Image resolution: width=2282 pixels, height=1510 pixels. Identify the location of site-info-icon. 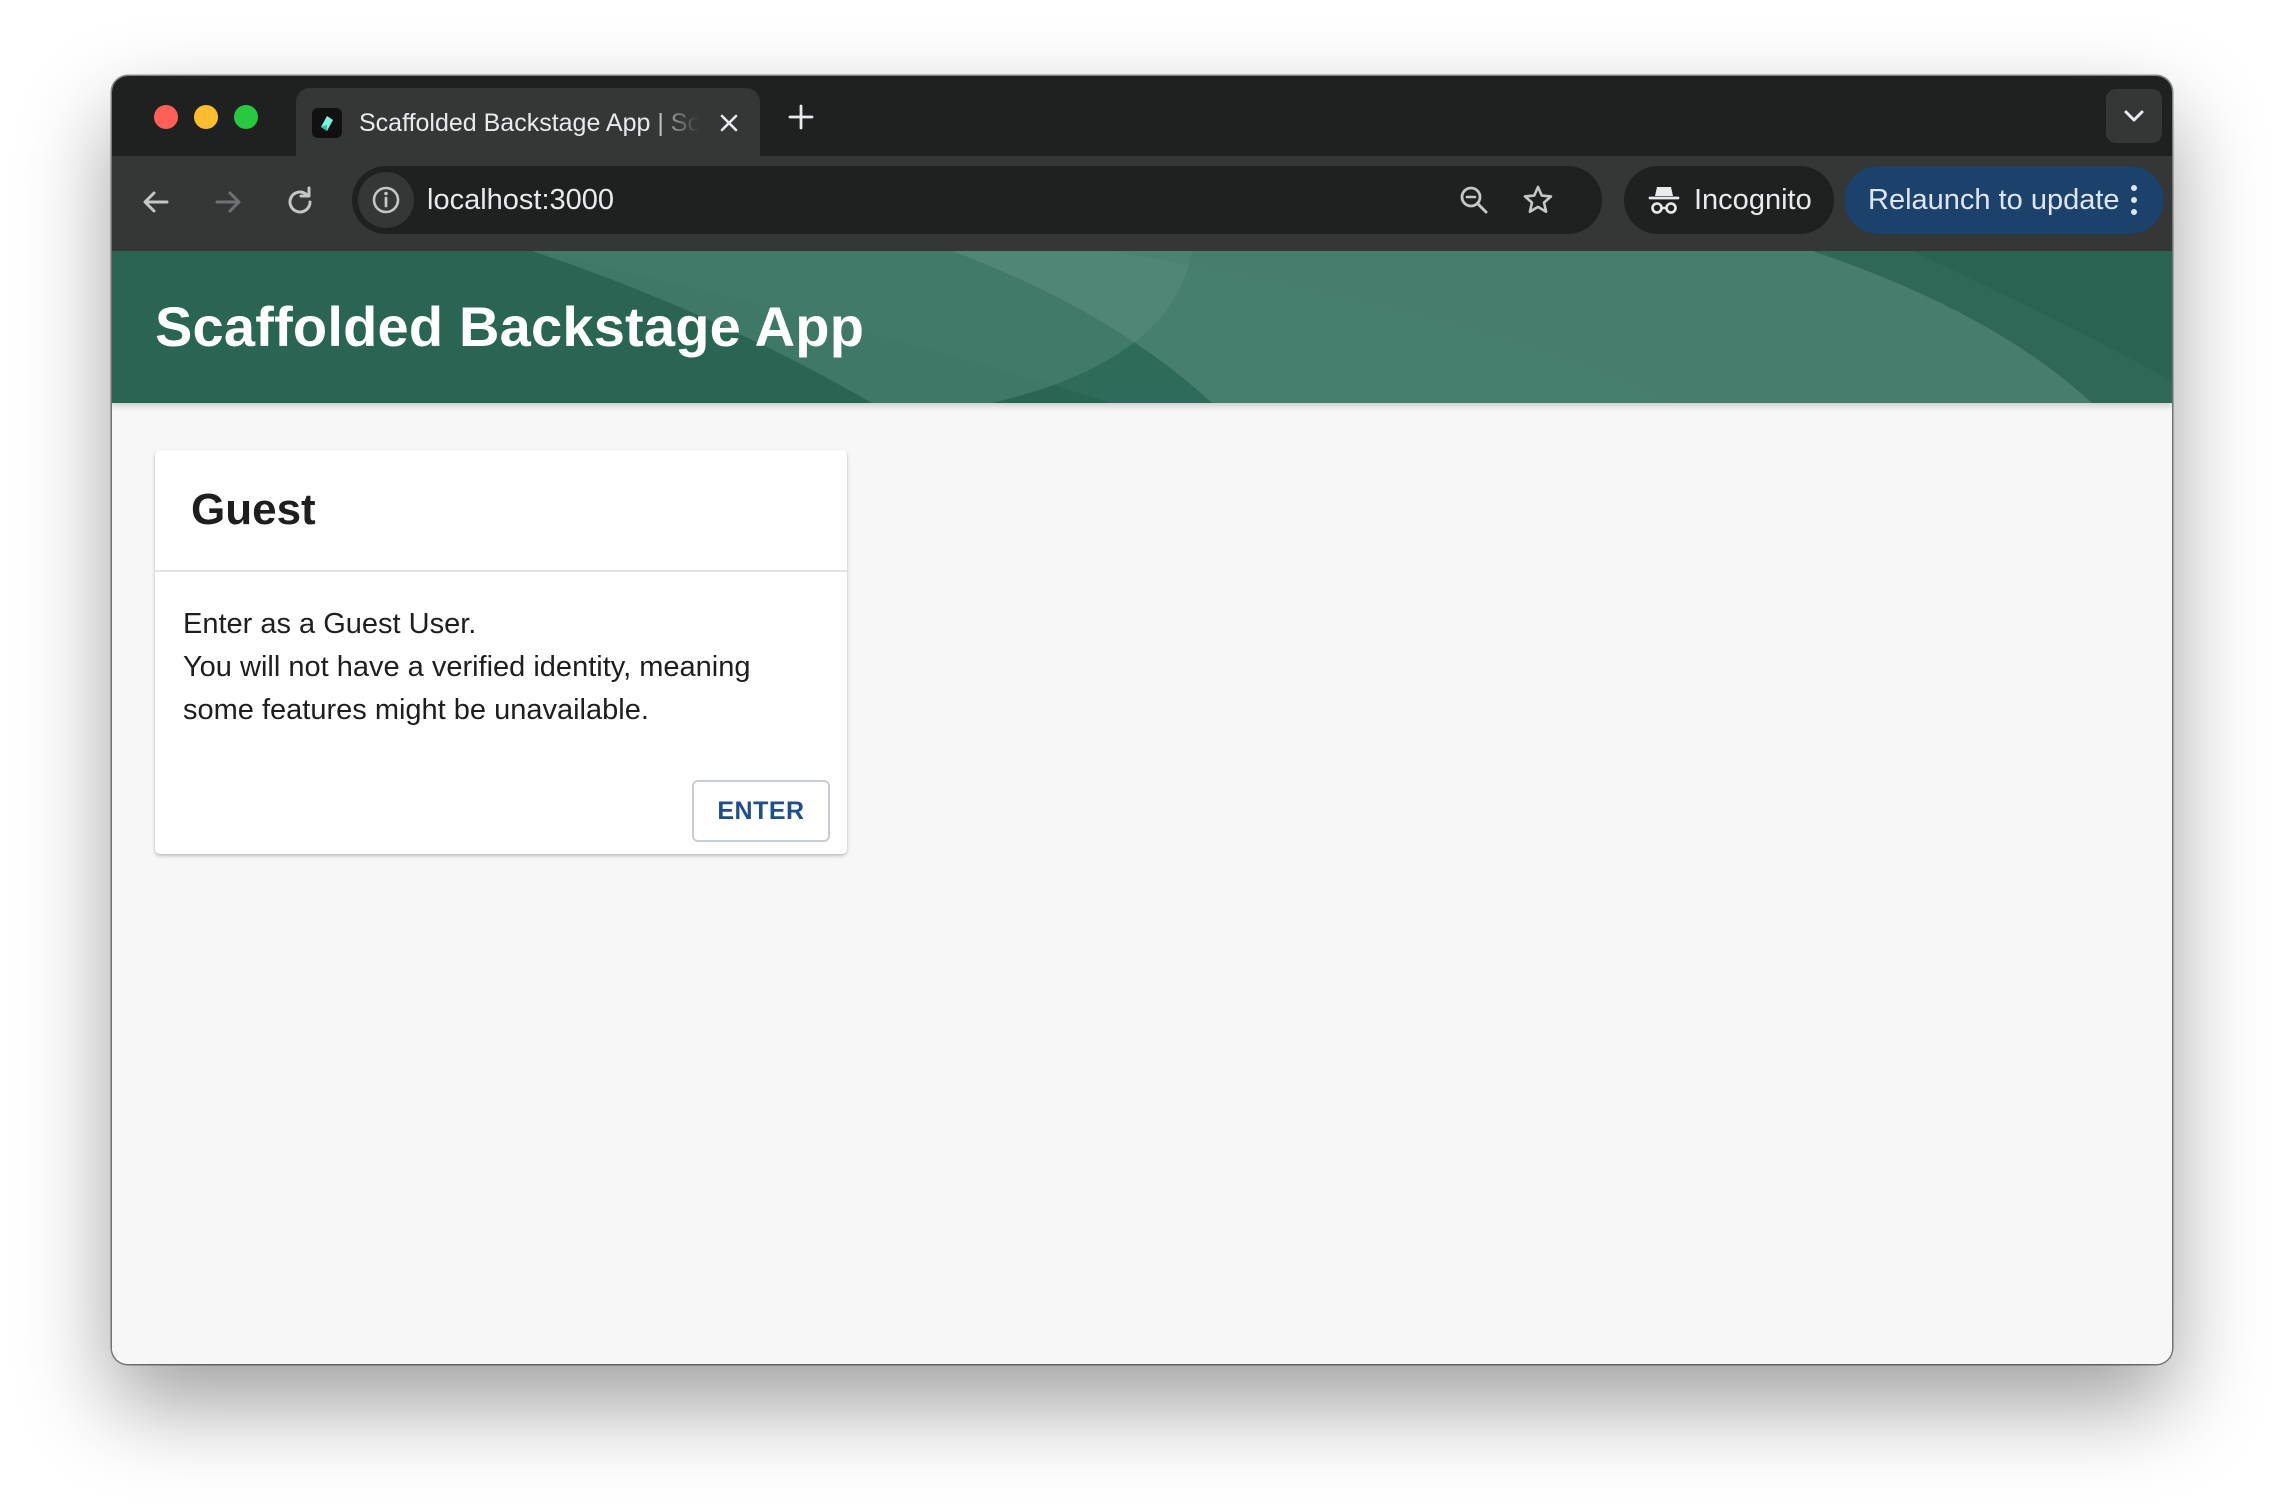
(386, 200).